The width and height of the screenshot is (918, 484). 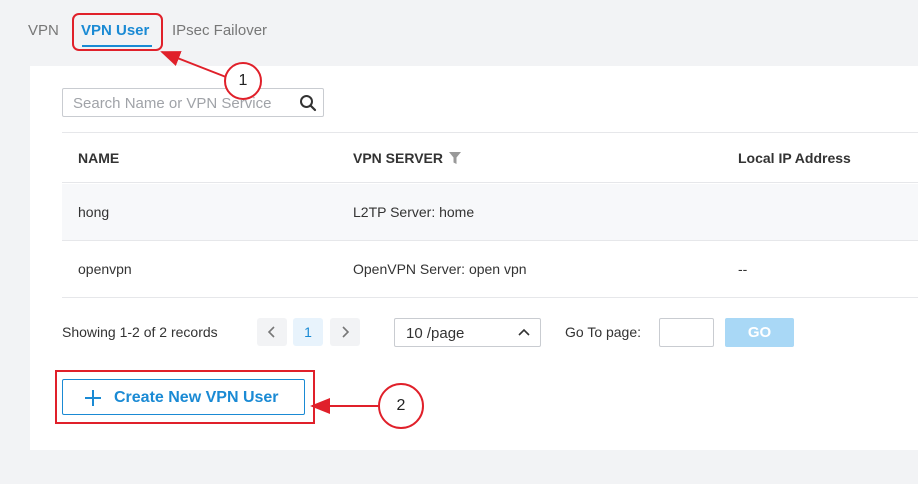 What do you see at coordinates (759, 332) in the screenshot?
I see `go-button: GO` at bounding box center [759, 332].